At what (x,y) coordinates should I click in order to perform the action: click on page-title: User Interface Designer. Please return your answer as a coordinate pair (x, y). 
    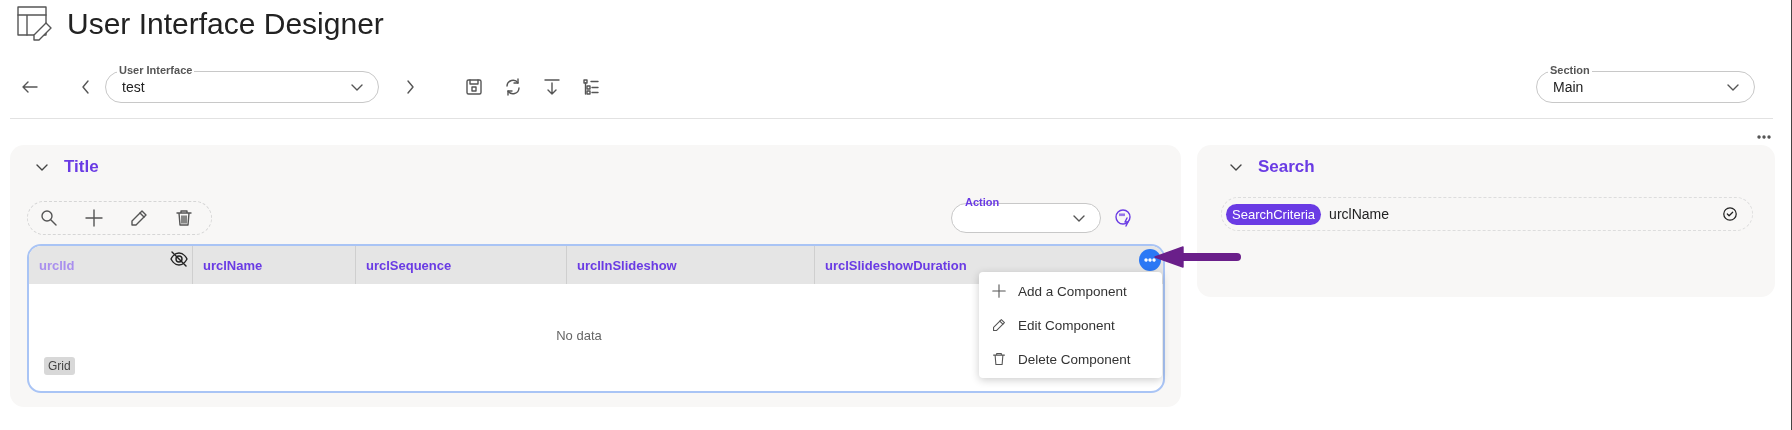
    Looking at the image, I should click on (225, 24).